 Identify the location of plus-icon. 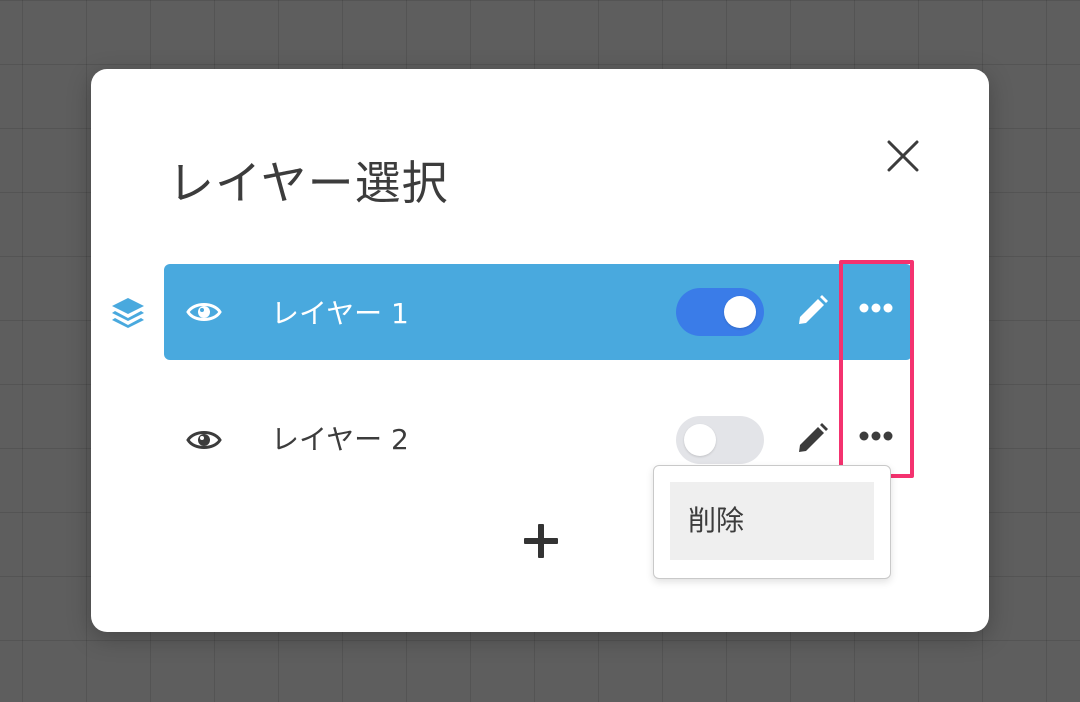
(541, 541).